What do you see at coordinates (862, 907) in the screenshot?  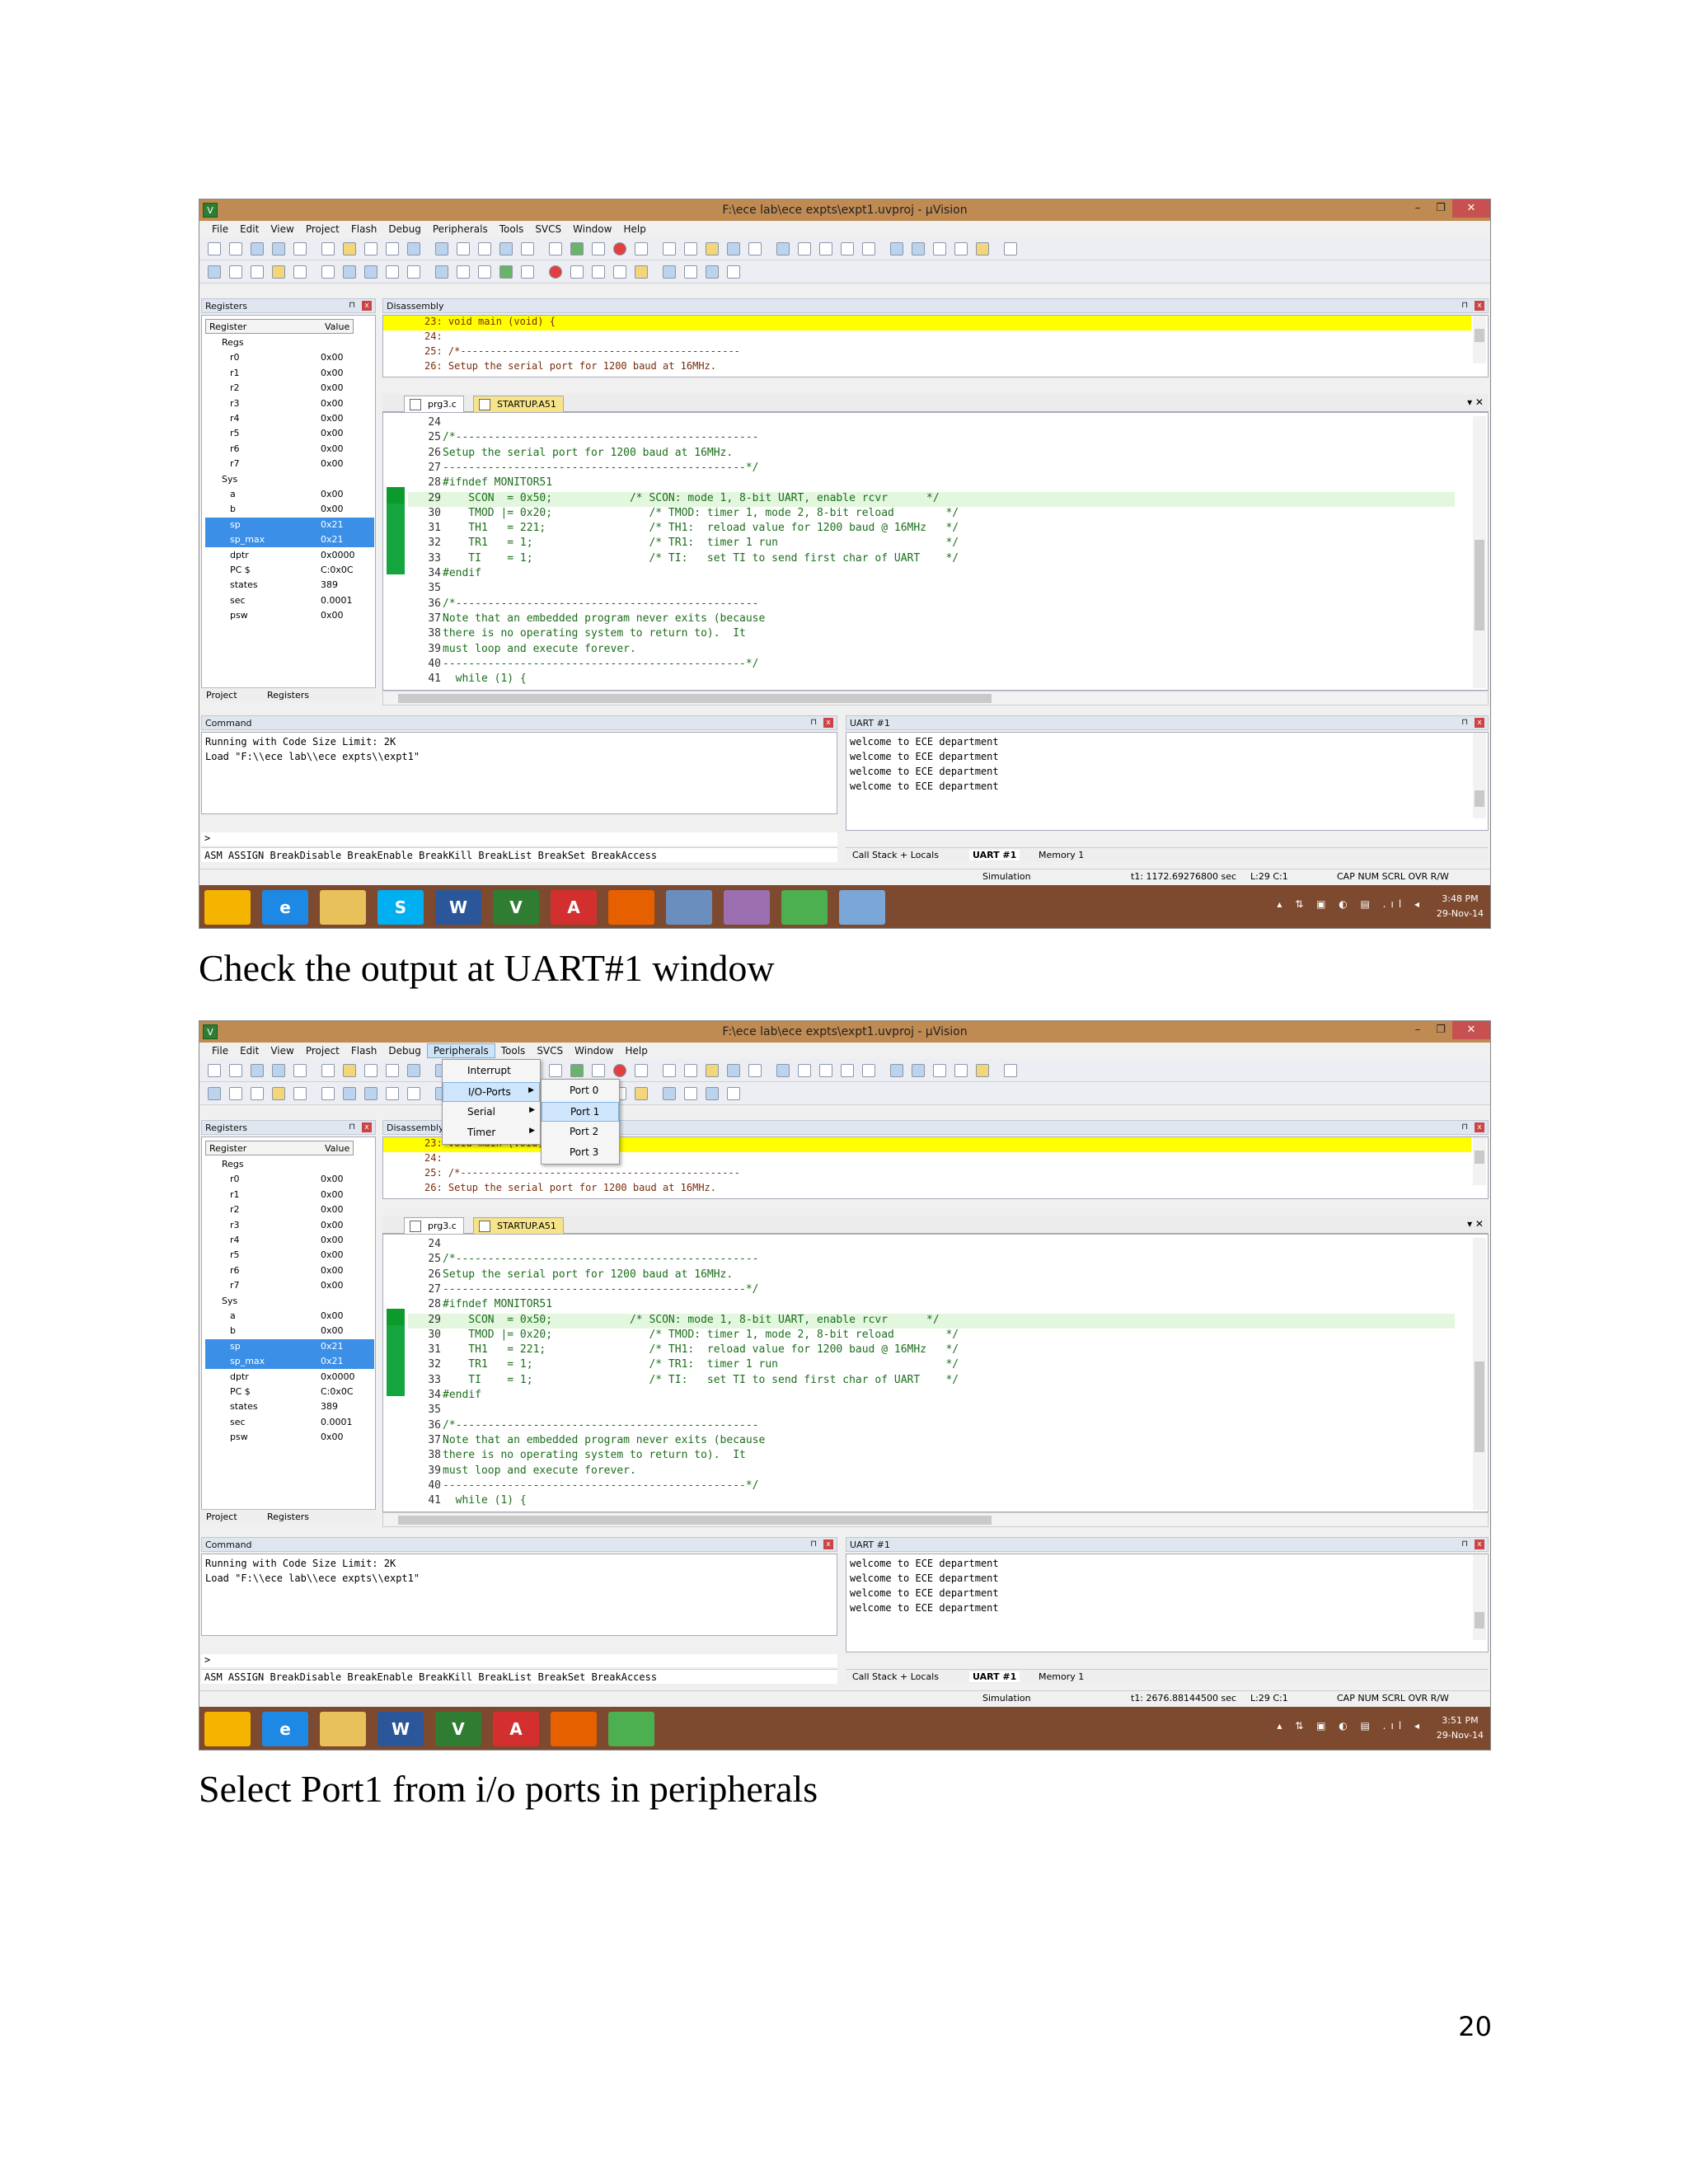 I see `app-icon` at bounding box center [862, 907].